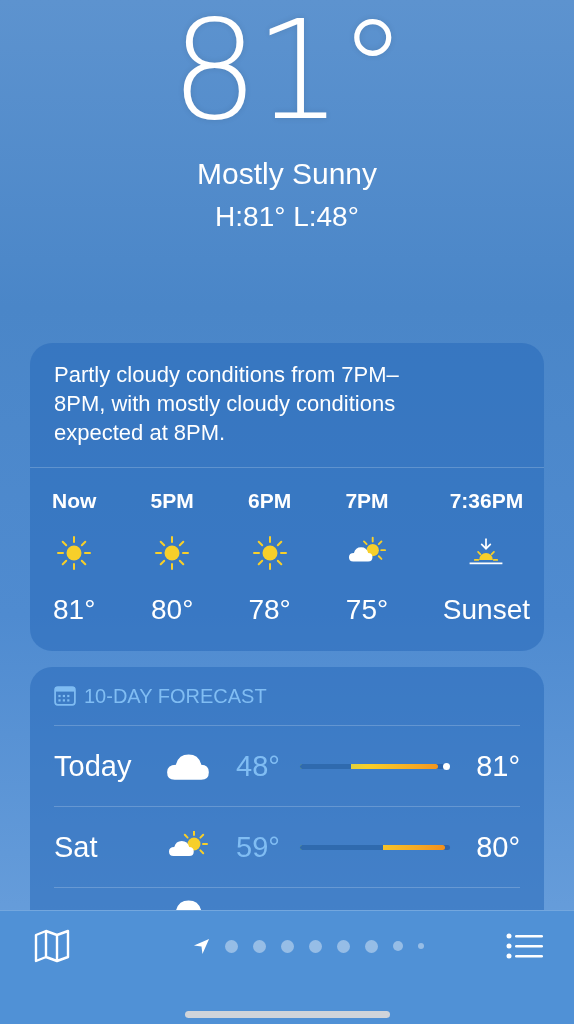 This screenshot has height=1024, width=574. I want to click on hour-label: 6PM, so click(270, 501).